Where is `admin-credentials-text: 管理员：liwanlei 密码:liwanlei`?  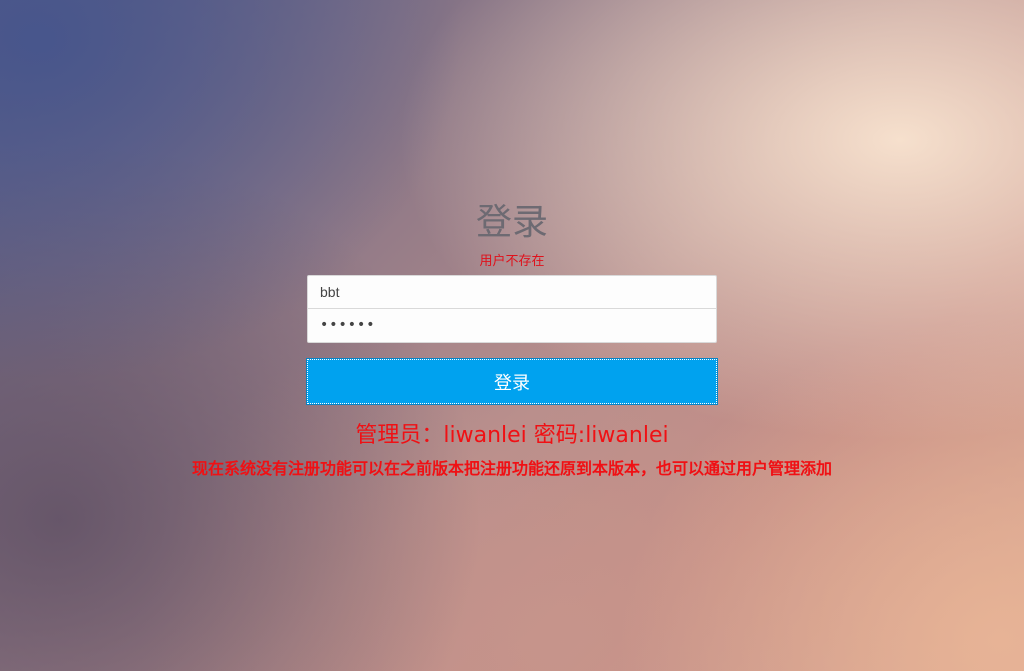 admin-credentials-text: 管理员：liwanlei 密码:liwanlei is located at coordinates (512, 435).